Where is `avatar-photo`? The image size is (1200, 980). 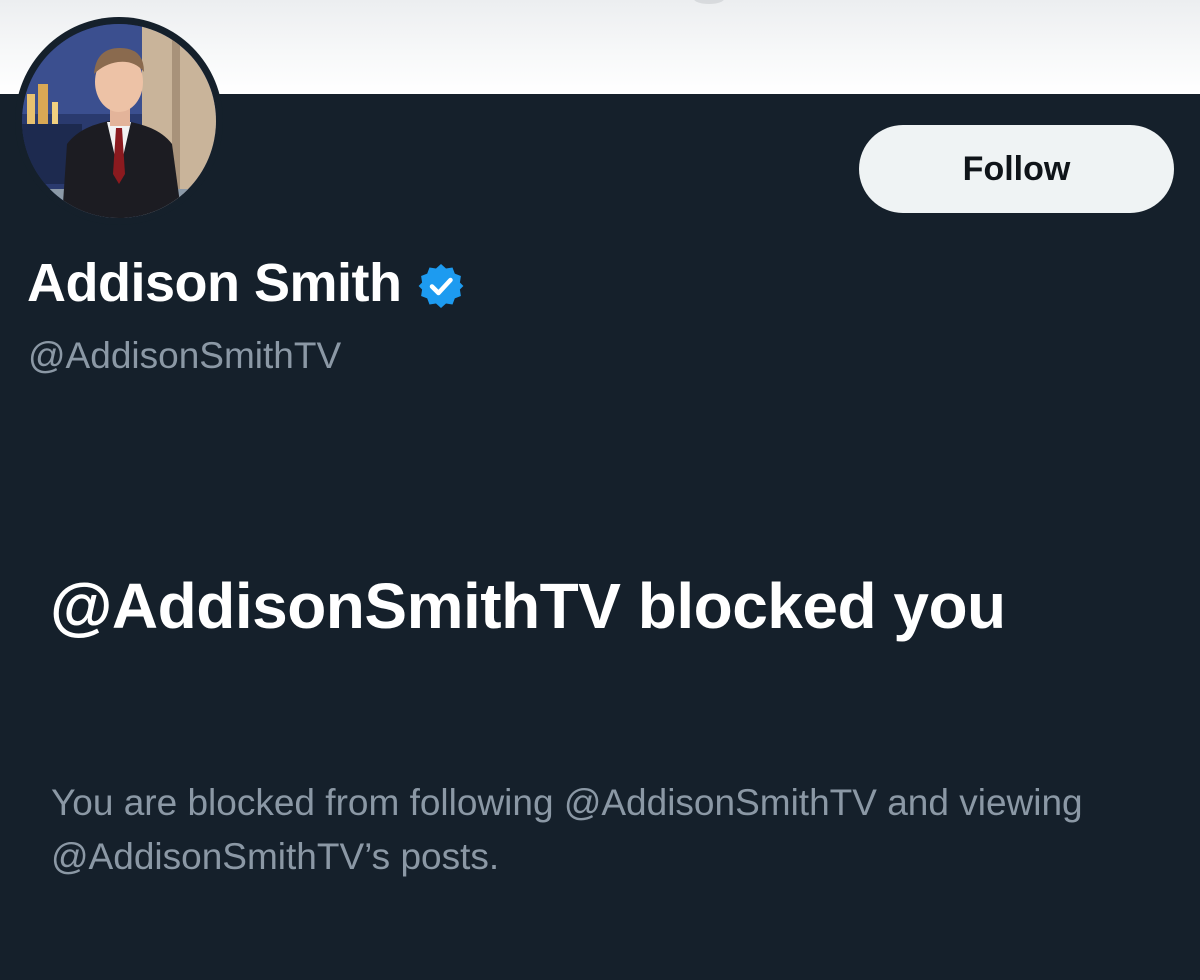 avatar-photo is located at coordinates (119, 121).